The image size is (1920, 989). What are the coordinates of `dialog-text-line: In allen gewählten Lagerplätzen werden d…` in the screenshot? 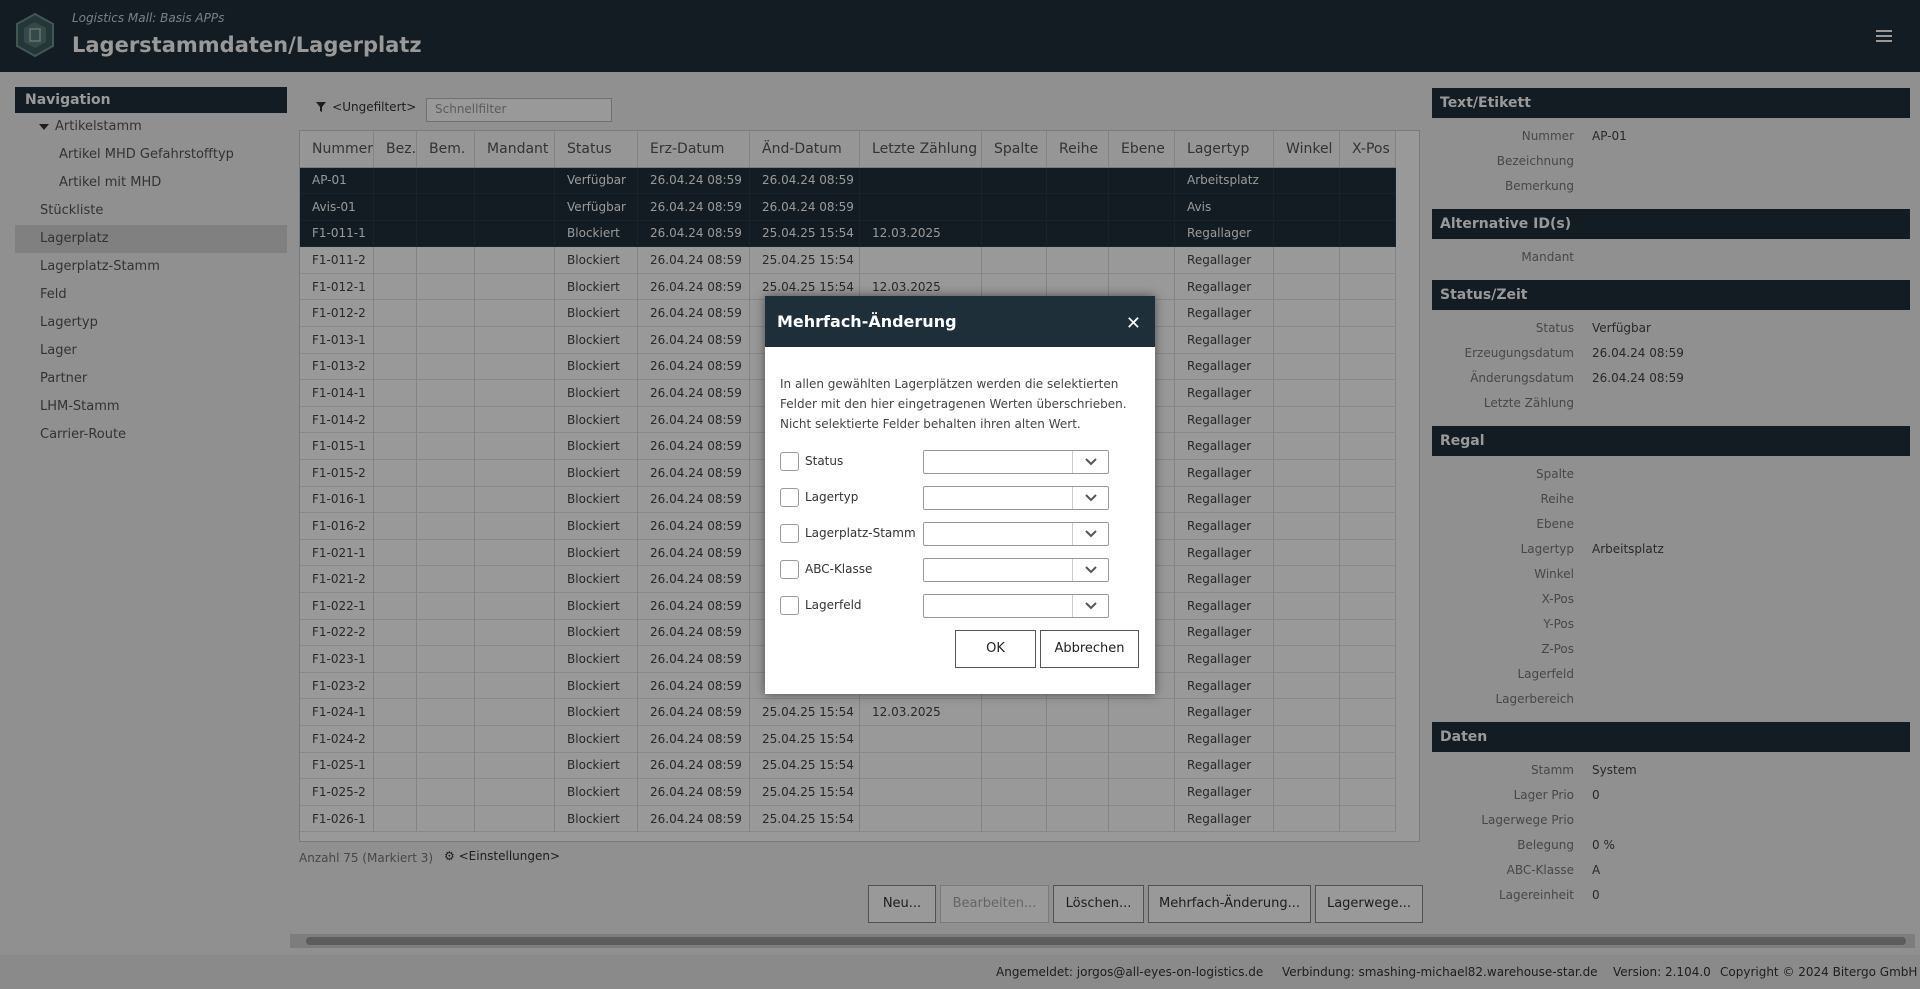 It's located at (949, 384).